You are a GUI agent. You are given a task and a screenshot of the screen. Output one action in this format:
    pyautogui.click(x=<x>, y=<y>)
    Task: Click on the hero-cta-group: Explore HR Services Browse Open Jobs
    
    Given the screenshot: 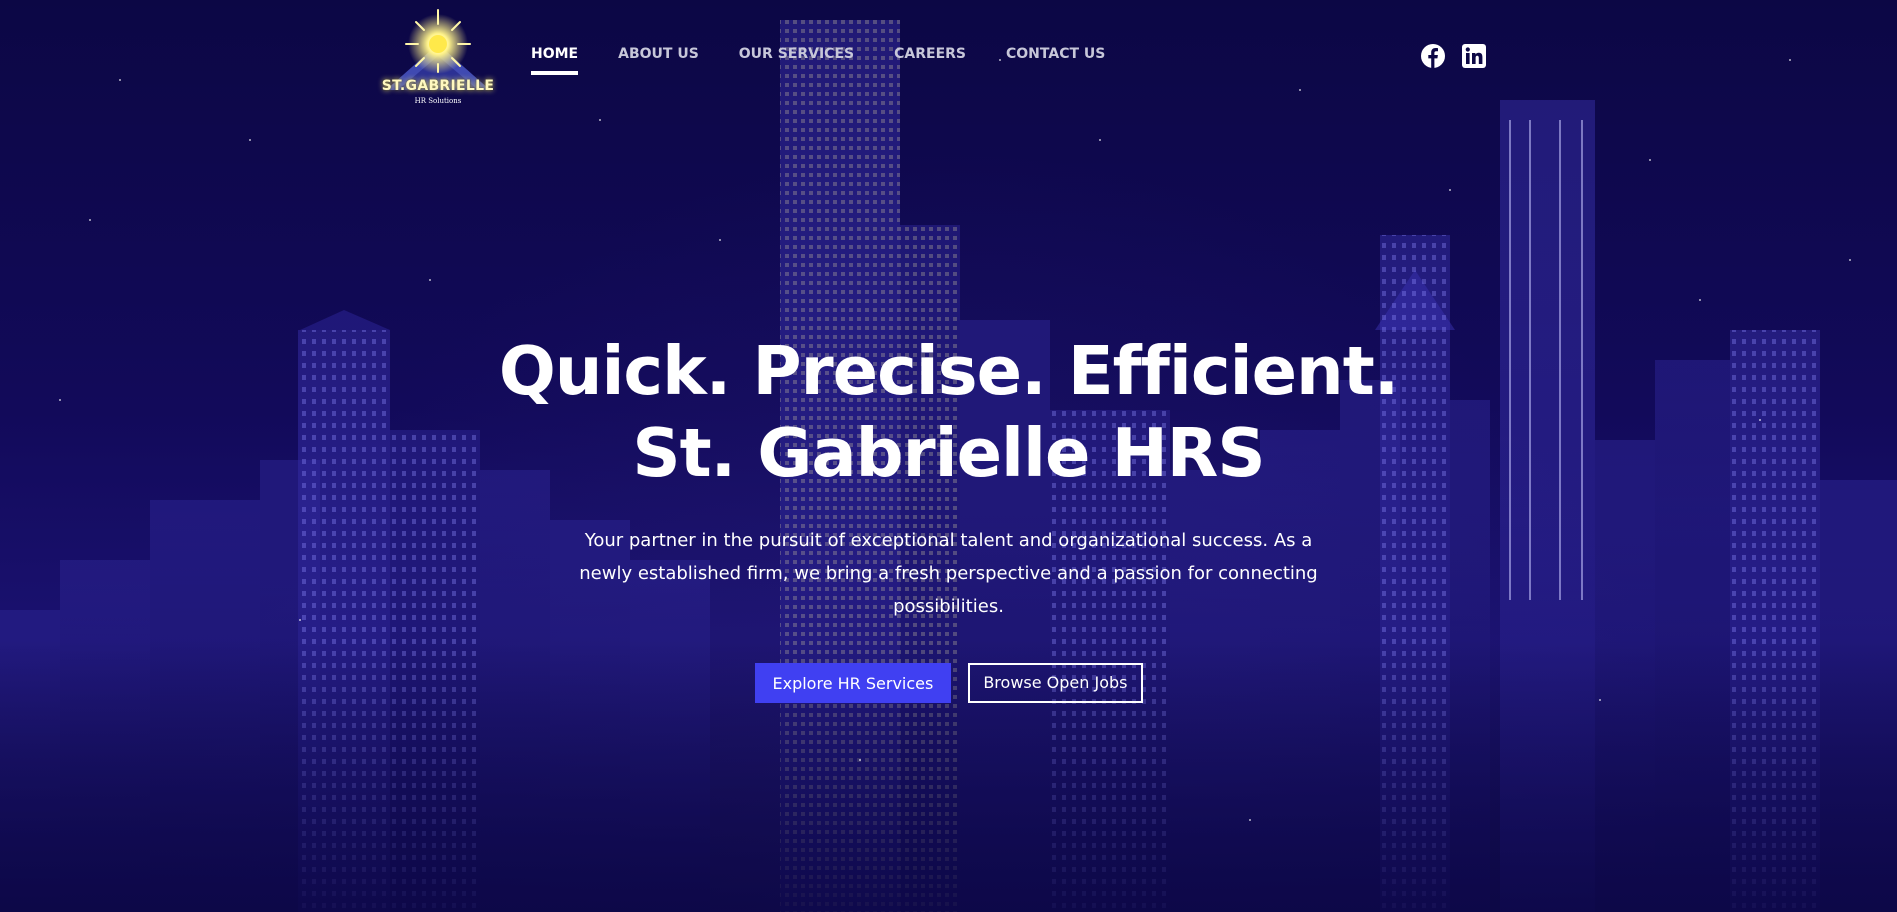 What is the action you would take?
    pyautogui.click(x=948, y=683)
    